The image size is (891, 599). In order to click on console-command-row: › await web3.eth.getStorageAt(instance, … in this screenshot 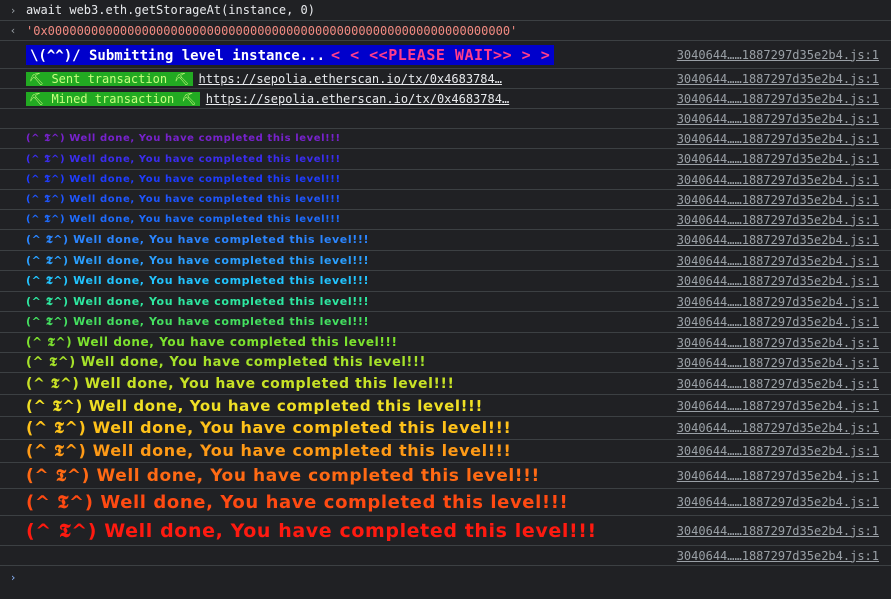, I will do `click(445, 10)`.